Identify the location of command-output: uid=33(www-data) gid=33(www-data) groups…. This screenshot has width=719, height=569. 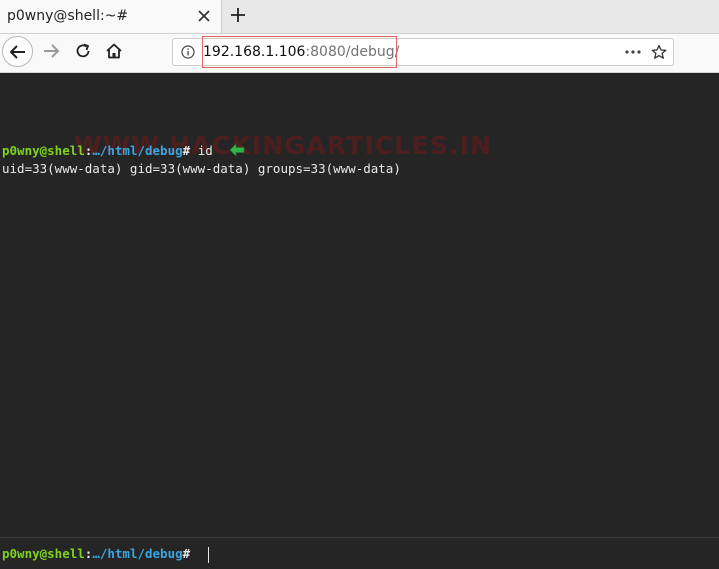
(201, 168).